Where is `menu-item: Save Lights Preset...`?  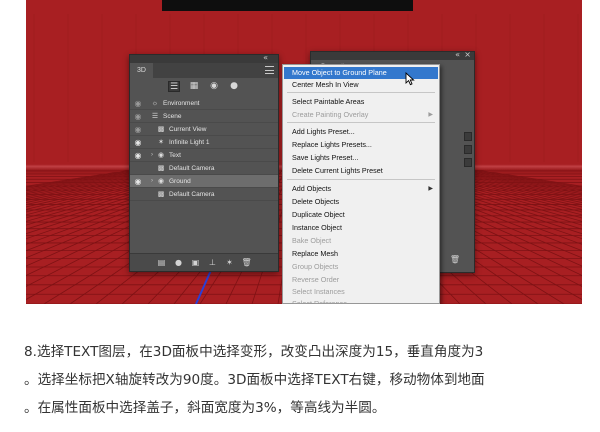
menu-item: Save Lights Preset... is located at coordinates (361, 158).